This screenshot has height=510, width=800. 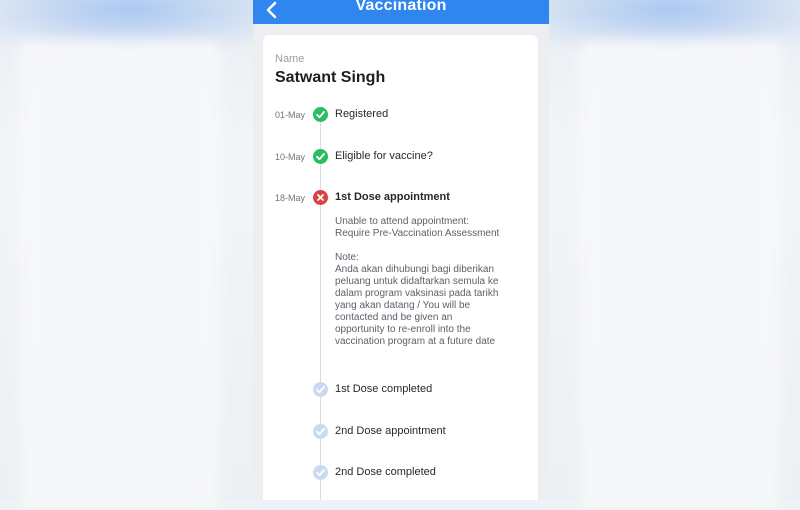 What do you see at coordinates (362, 114) in the screenshot?
I see `step-label: Registered` at bounding box center [362, 114].